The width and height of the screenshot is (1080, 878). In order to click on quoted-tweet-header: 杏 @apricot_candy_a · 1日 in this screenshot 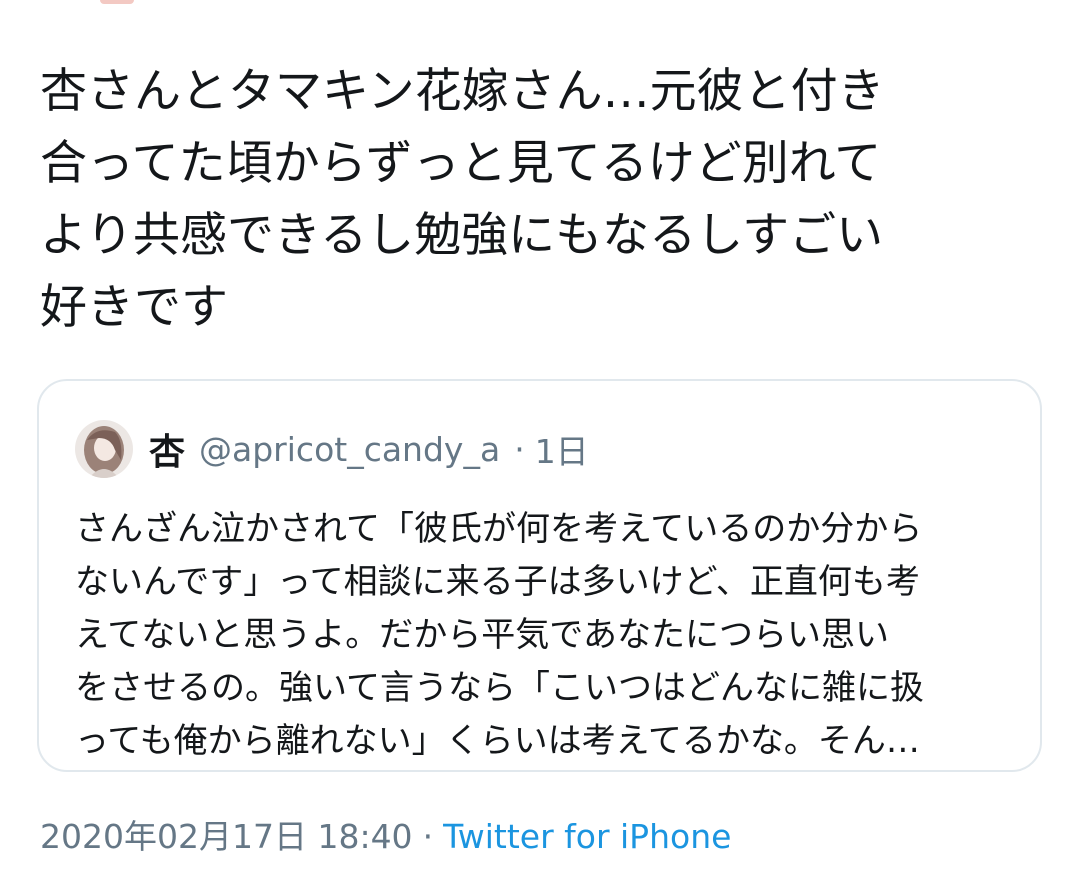, I will do `click(332, 449)`.